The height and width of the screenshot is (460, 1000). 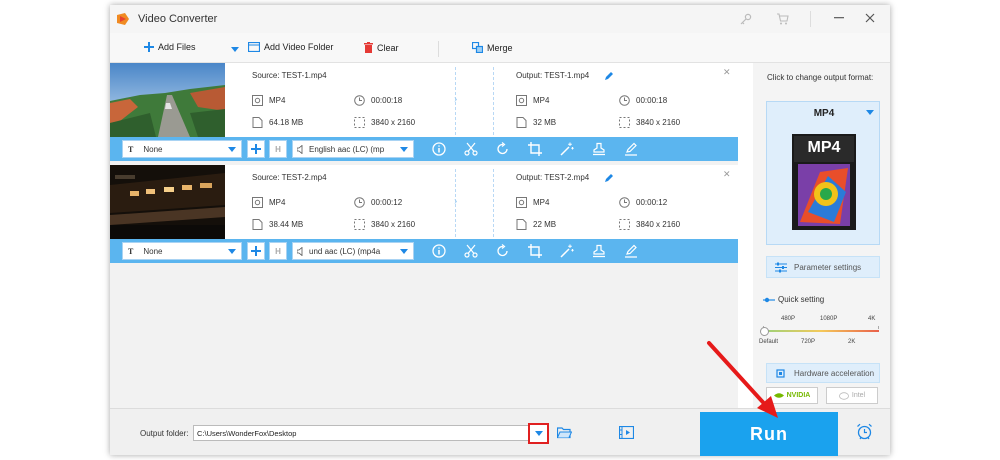 What do you see at coordinates (792, 395) in the screenshot?
I see `nvidia-option: NVIDIA` at bounding box center [792, 395].